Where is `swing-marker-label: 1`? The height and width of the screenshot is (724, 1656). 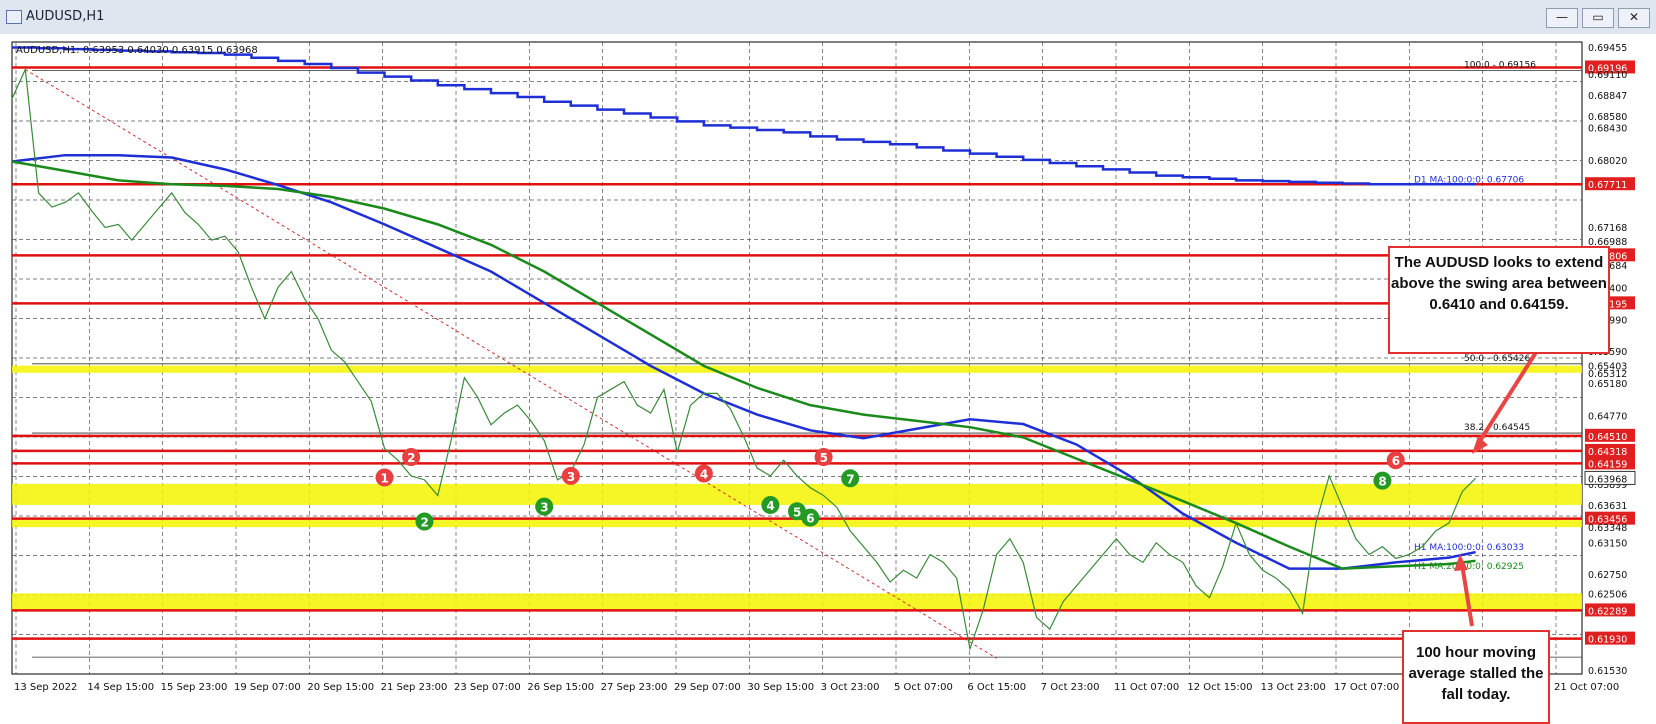
swing-marker-label: 1 is located at coordinates (385, 478).